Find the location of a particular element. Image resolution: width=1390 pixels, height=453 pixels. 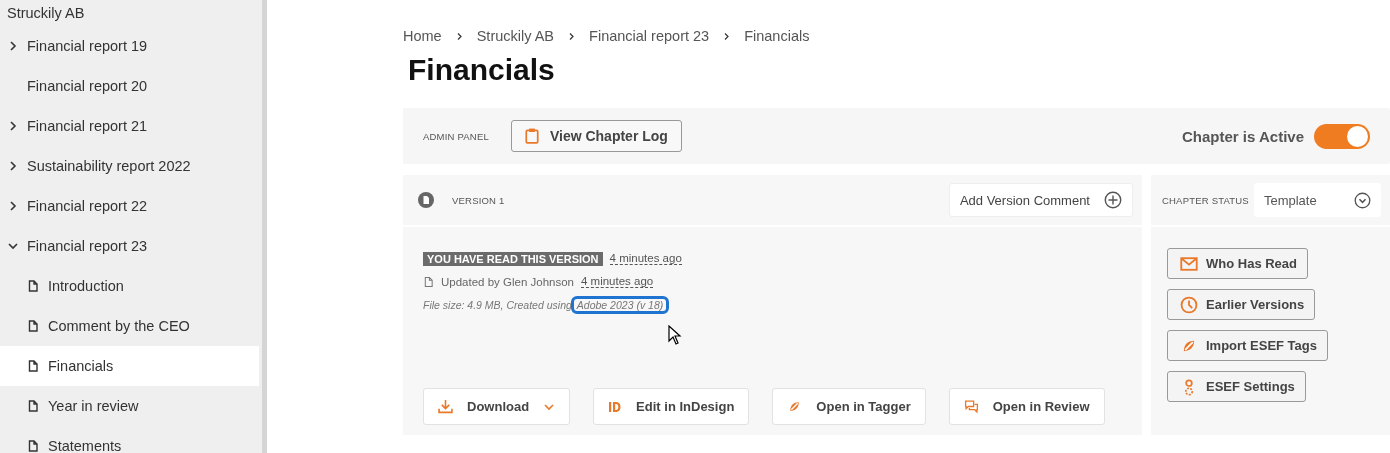

action-button: Edit in InDesign is located at coordinates (671, 406).